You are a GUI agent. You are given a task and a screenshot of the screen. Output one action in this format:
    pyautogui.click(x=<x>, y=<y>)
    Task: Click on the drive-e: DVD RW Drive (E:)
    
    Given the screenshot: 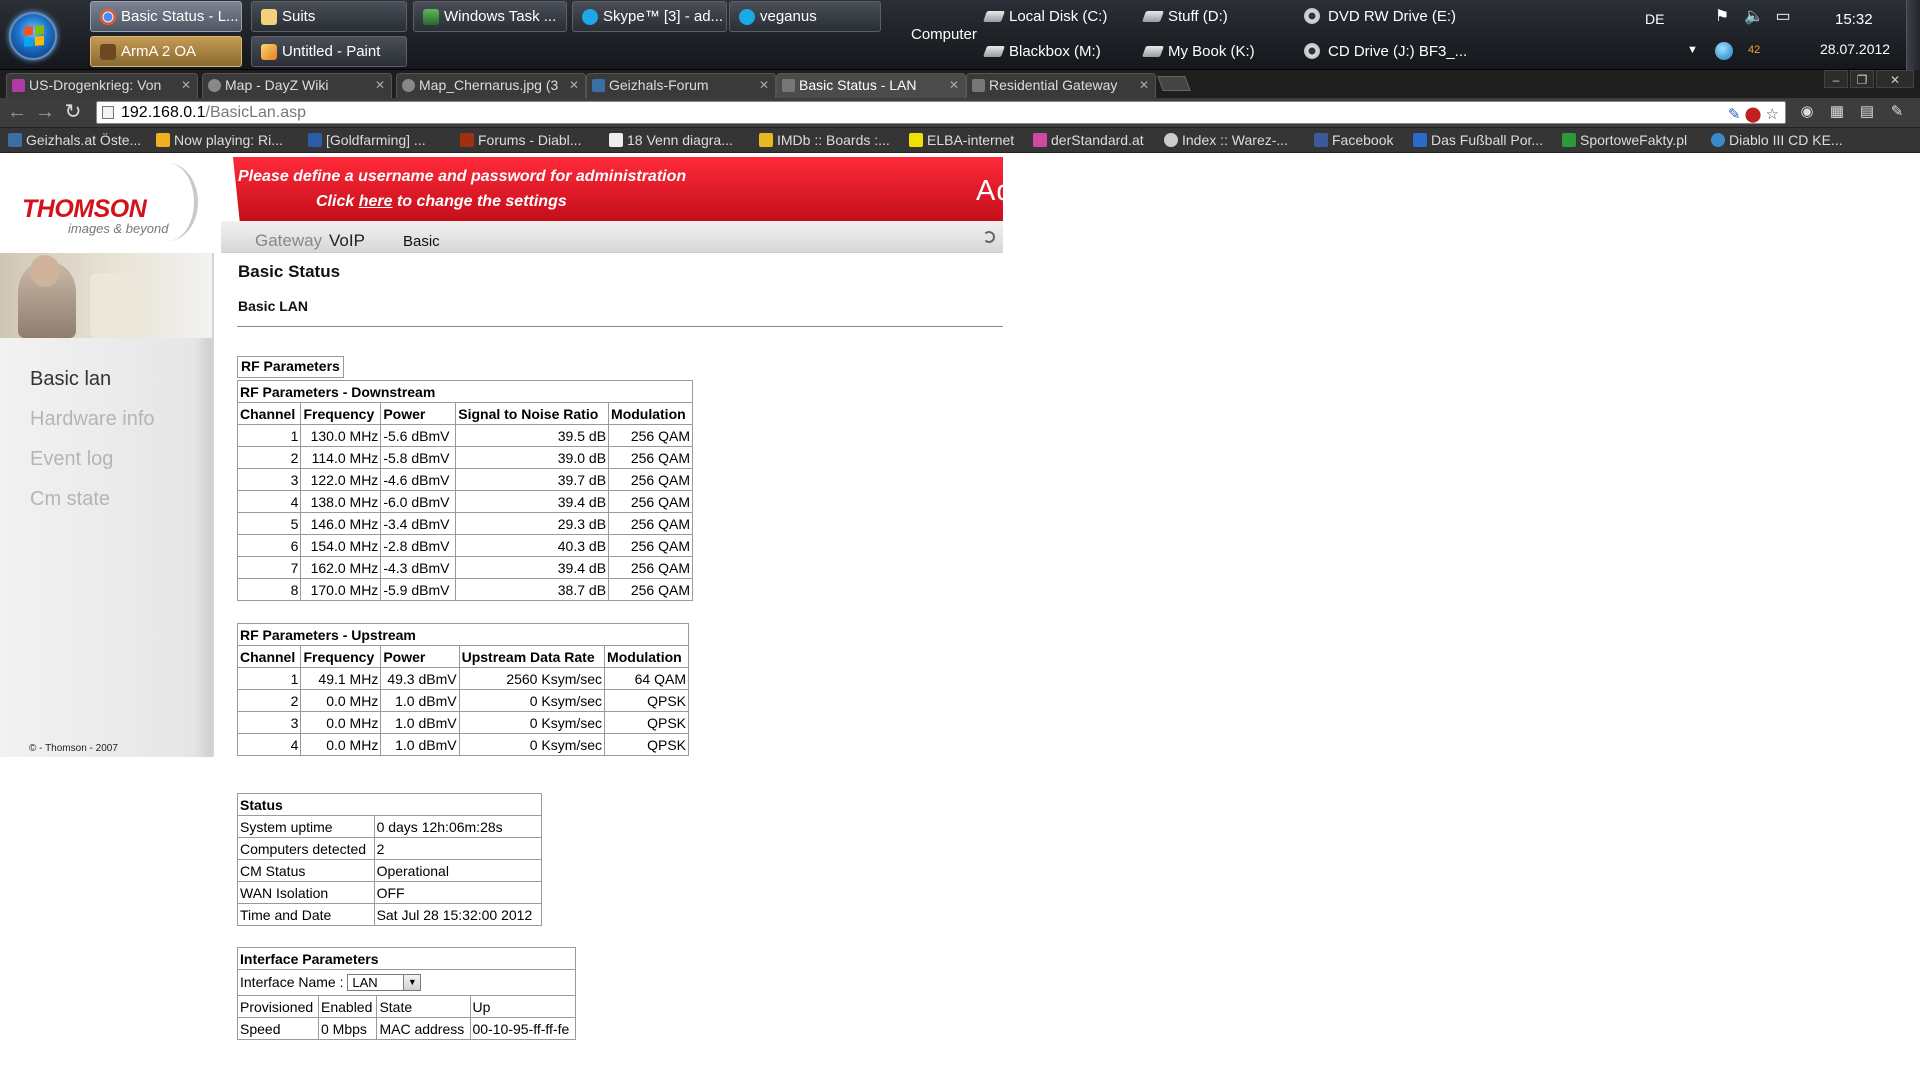 What is the action you would take?
    pyautogui.click(x=1380, y=16)
    